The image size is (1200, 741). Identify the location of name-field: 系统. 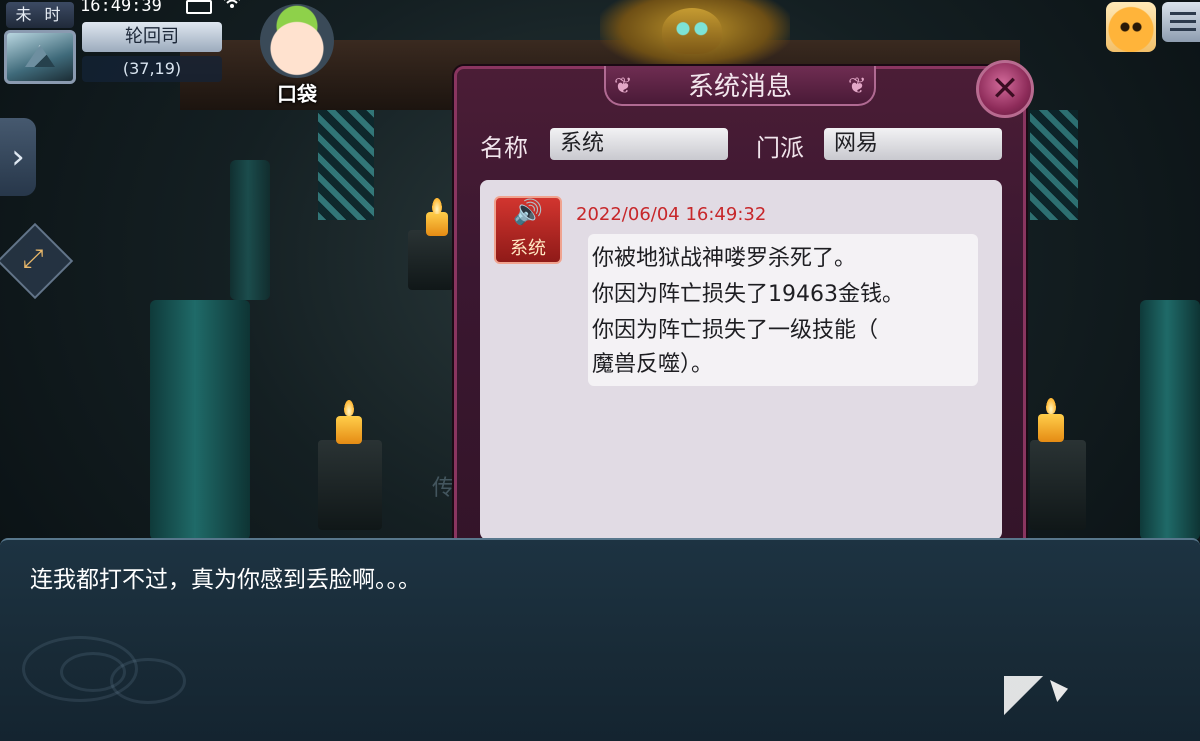
(639, 144).